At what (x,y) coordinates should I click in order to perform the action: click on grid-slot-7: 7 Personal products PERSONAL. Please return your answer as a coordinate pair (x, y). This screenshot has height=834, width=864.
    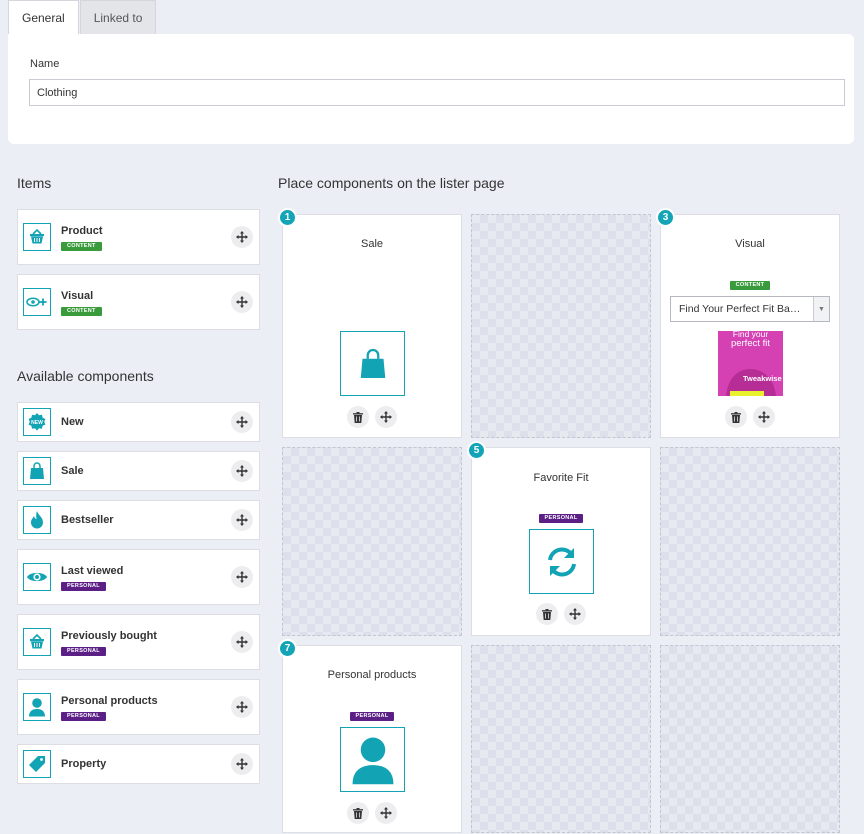
    Looking at the image, I should click on (370, 736).